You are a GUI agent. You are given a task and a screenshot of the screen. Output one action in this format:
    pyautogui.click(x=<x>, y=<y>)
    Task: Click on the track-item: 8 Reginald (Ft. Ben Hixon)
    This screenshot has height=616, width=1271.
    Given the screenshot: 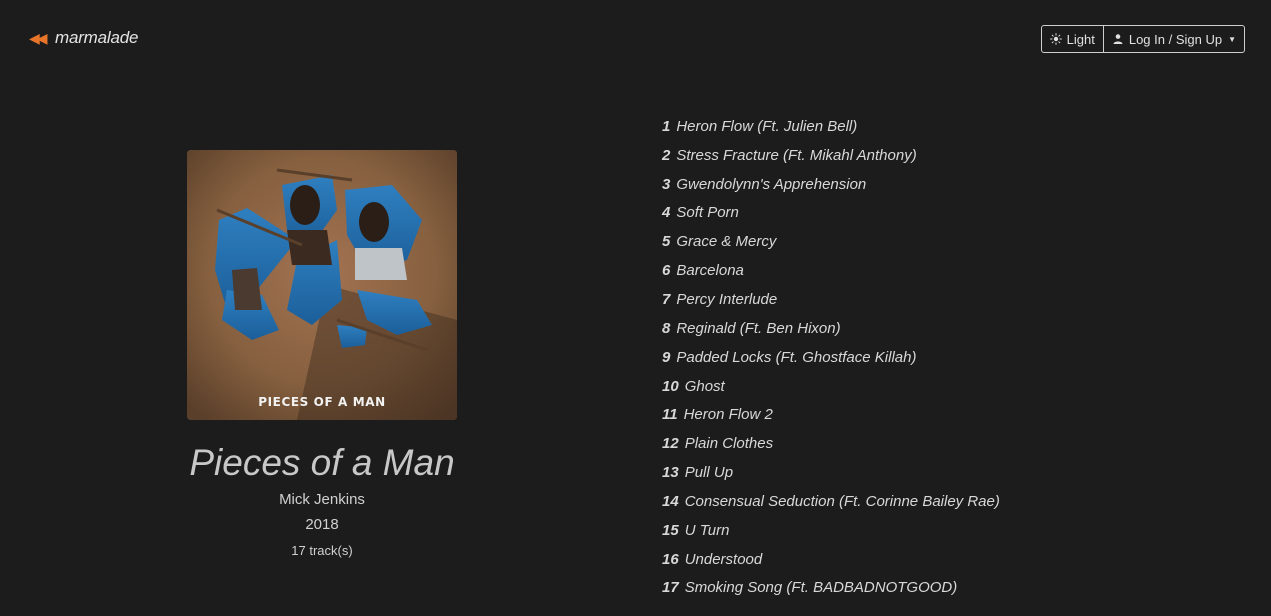 What is the action you would take?
    pyautogui.click(x=831, y=328)
    